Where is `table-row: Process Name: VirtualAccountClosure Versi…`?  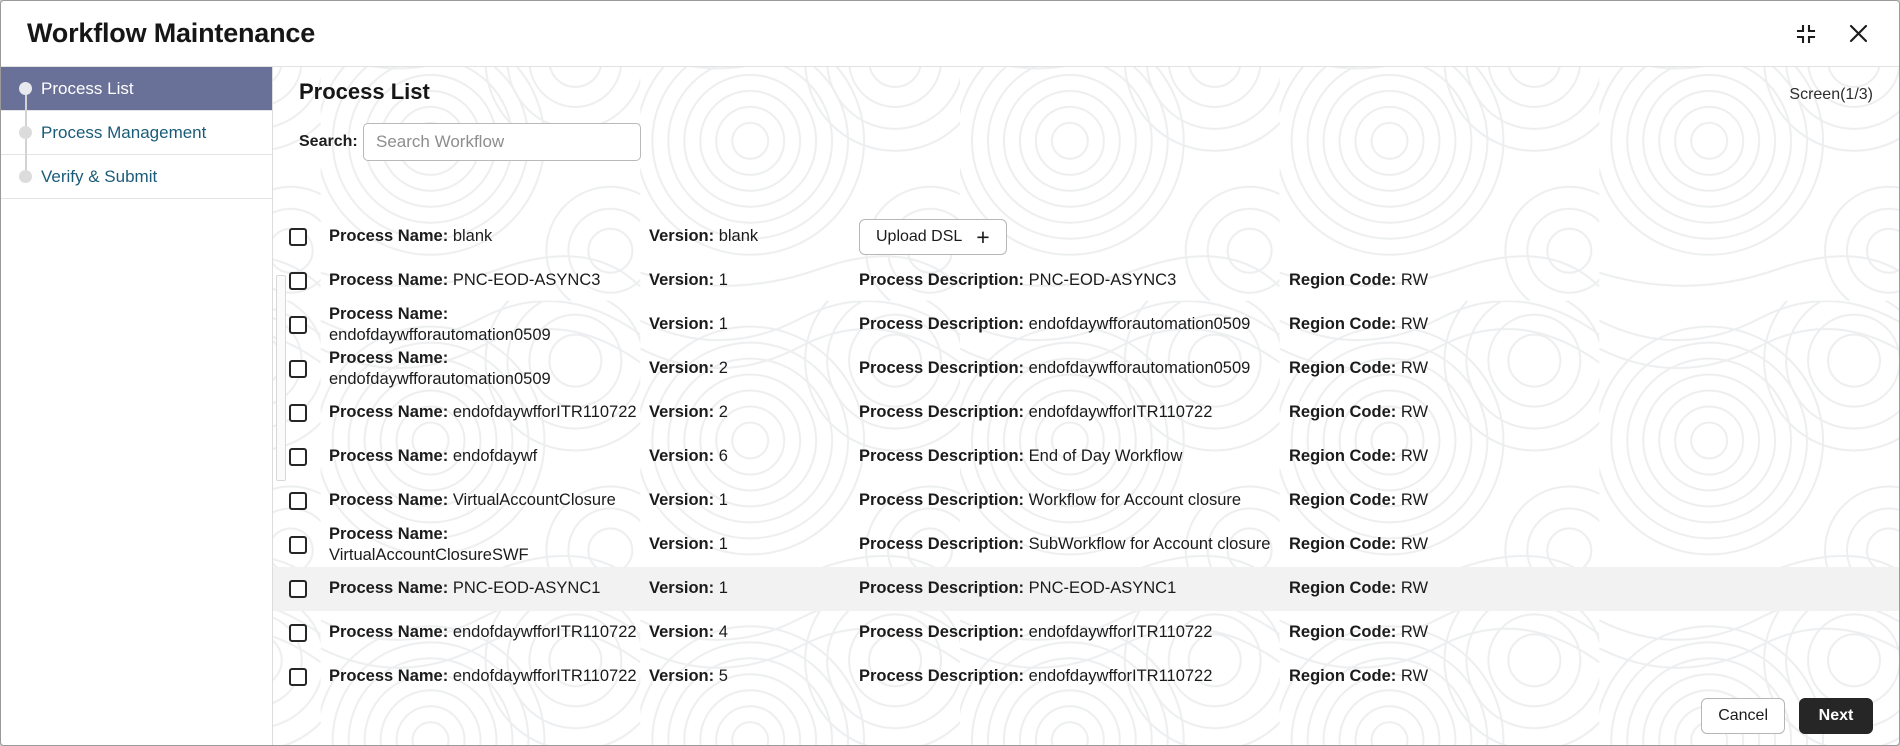 table-row: Process Name: VirtualAccountClosure Versi… is located at coordinates (1086, 501).